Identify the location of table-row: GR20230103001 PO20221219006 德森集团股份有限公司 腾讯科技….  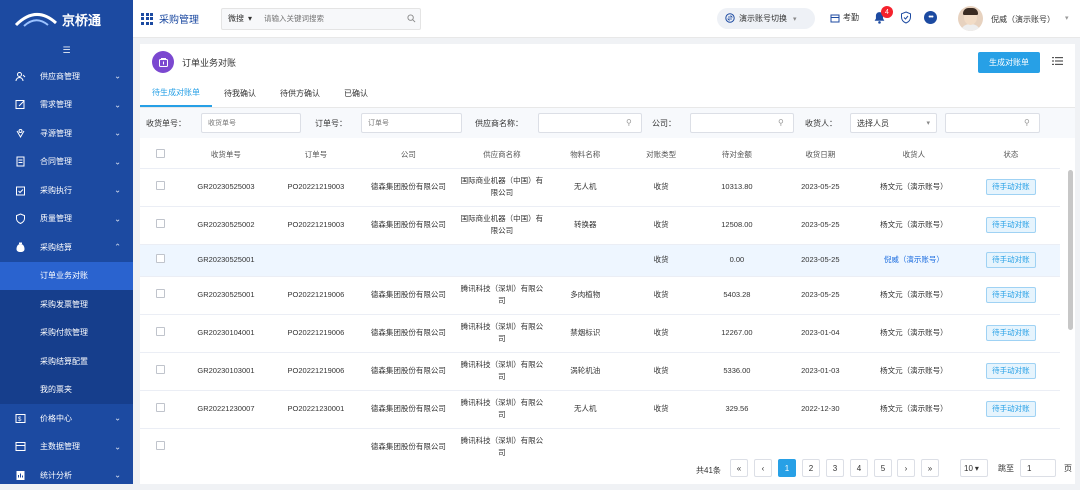
(600, 371).